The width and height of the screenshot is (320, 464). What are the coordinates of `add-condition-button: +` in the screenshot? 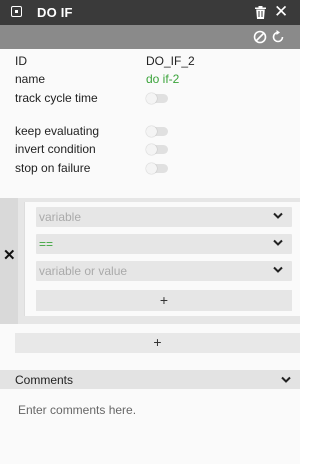 It's located at (157, 343).